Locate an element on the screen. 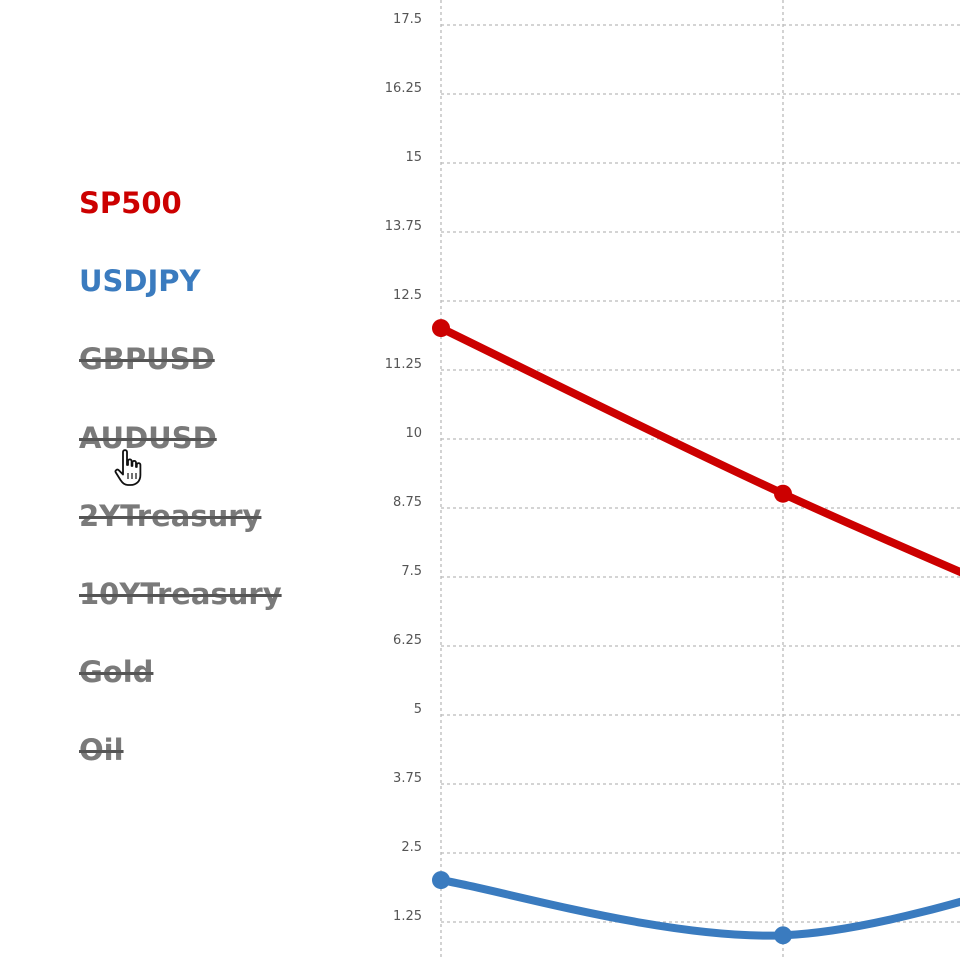 Image resolution: width=960 pixels, height=960 pixels. y-tick-label: 5 is located at coordinates (418, 709).